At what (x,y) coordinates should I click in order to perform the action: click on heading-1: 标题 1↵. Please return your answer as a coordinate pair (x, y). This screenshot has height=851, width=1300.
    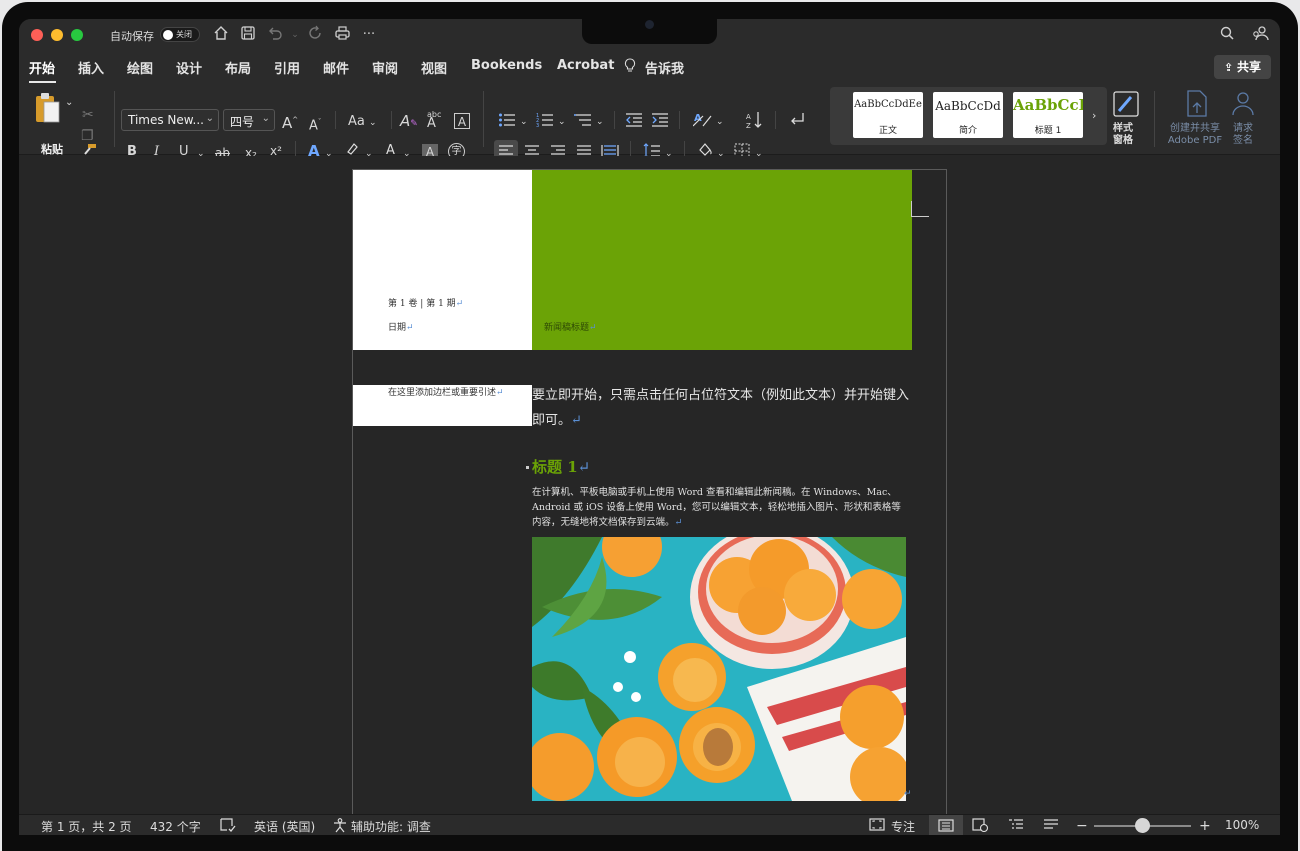
    Looking at the image, I should click on (561, 466).